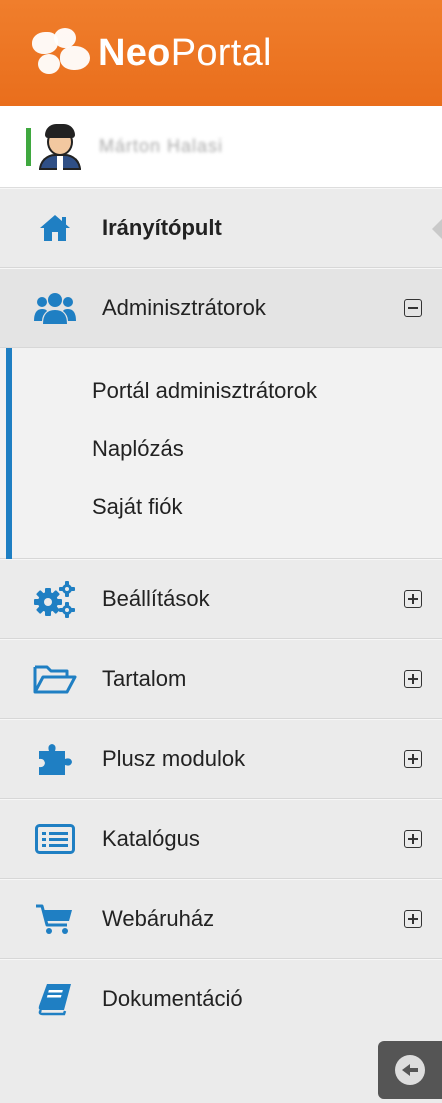  What do you see at coordinates (221, 679) in the screenshot?
I see `menu-item-content: Tartalom` at bounding box center [221, 679].